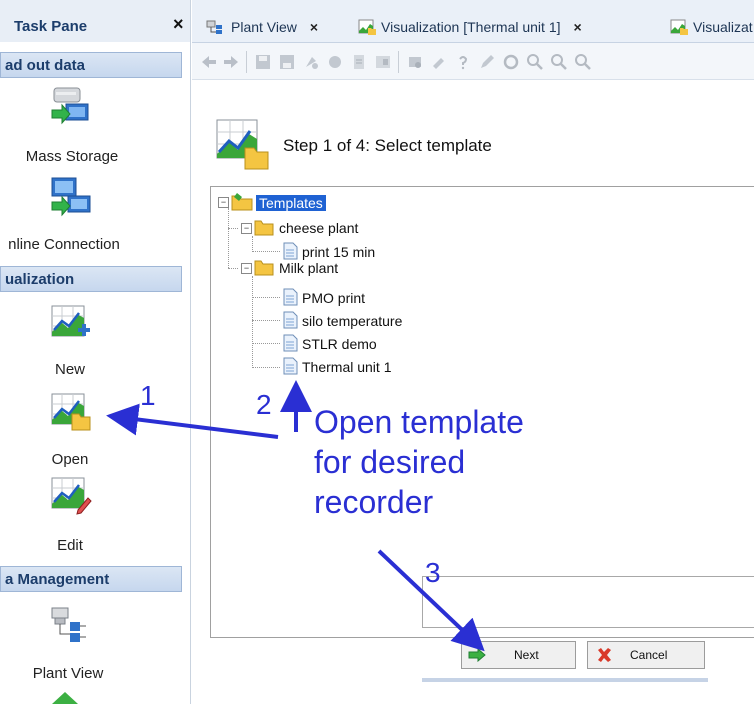  I want to click on open-visualization-icon, so click(70, 411).